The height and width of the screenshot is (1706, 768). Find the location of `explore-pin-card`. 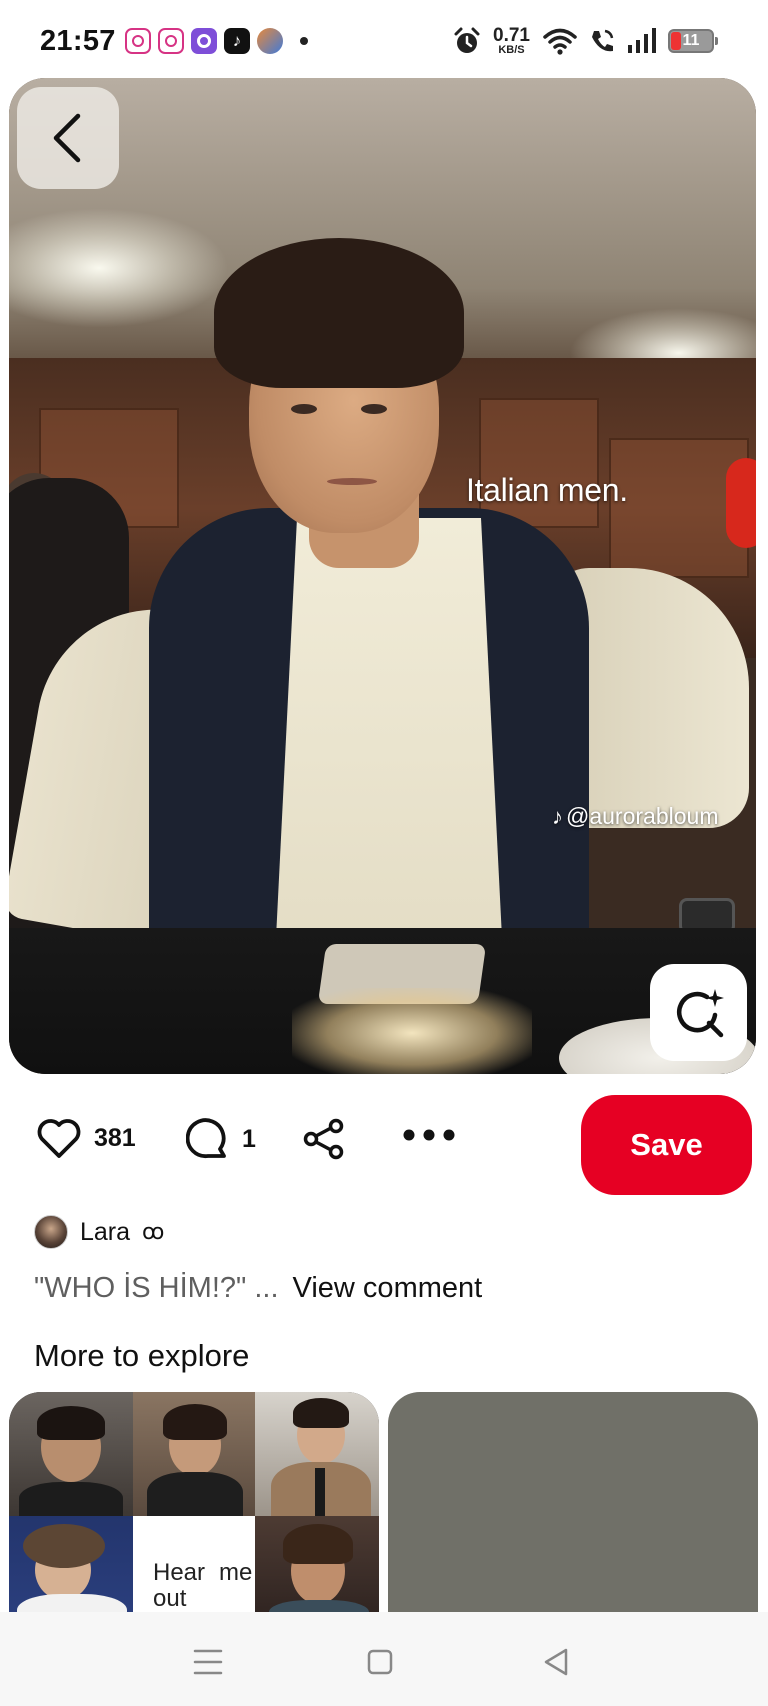

explore-pin-card is located at coordinates (573, 1507).